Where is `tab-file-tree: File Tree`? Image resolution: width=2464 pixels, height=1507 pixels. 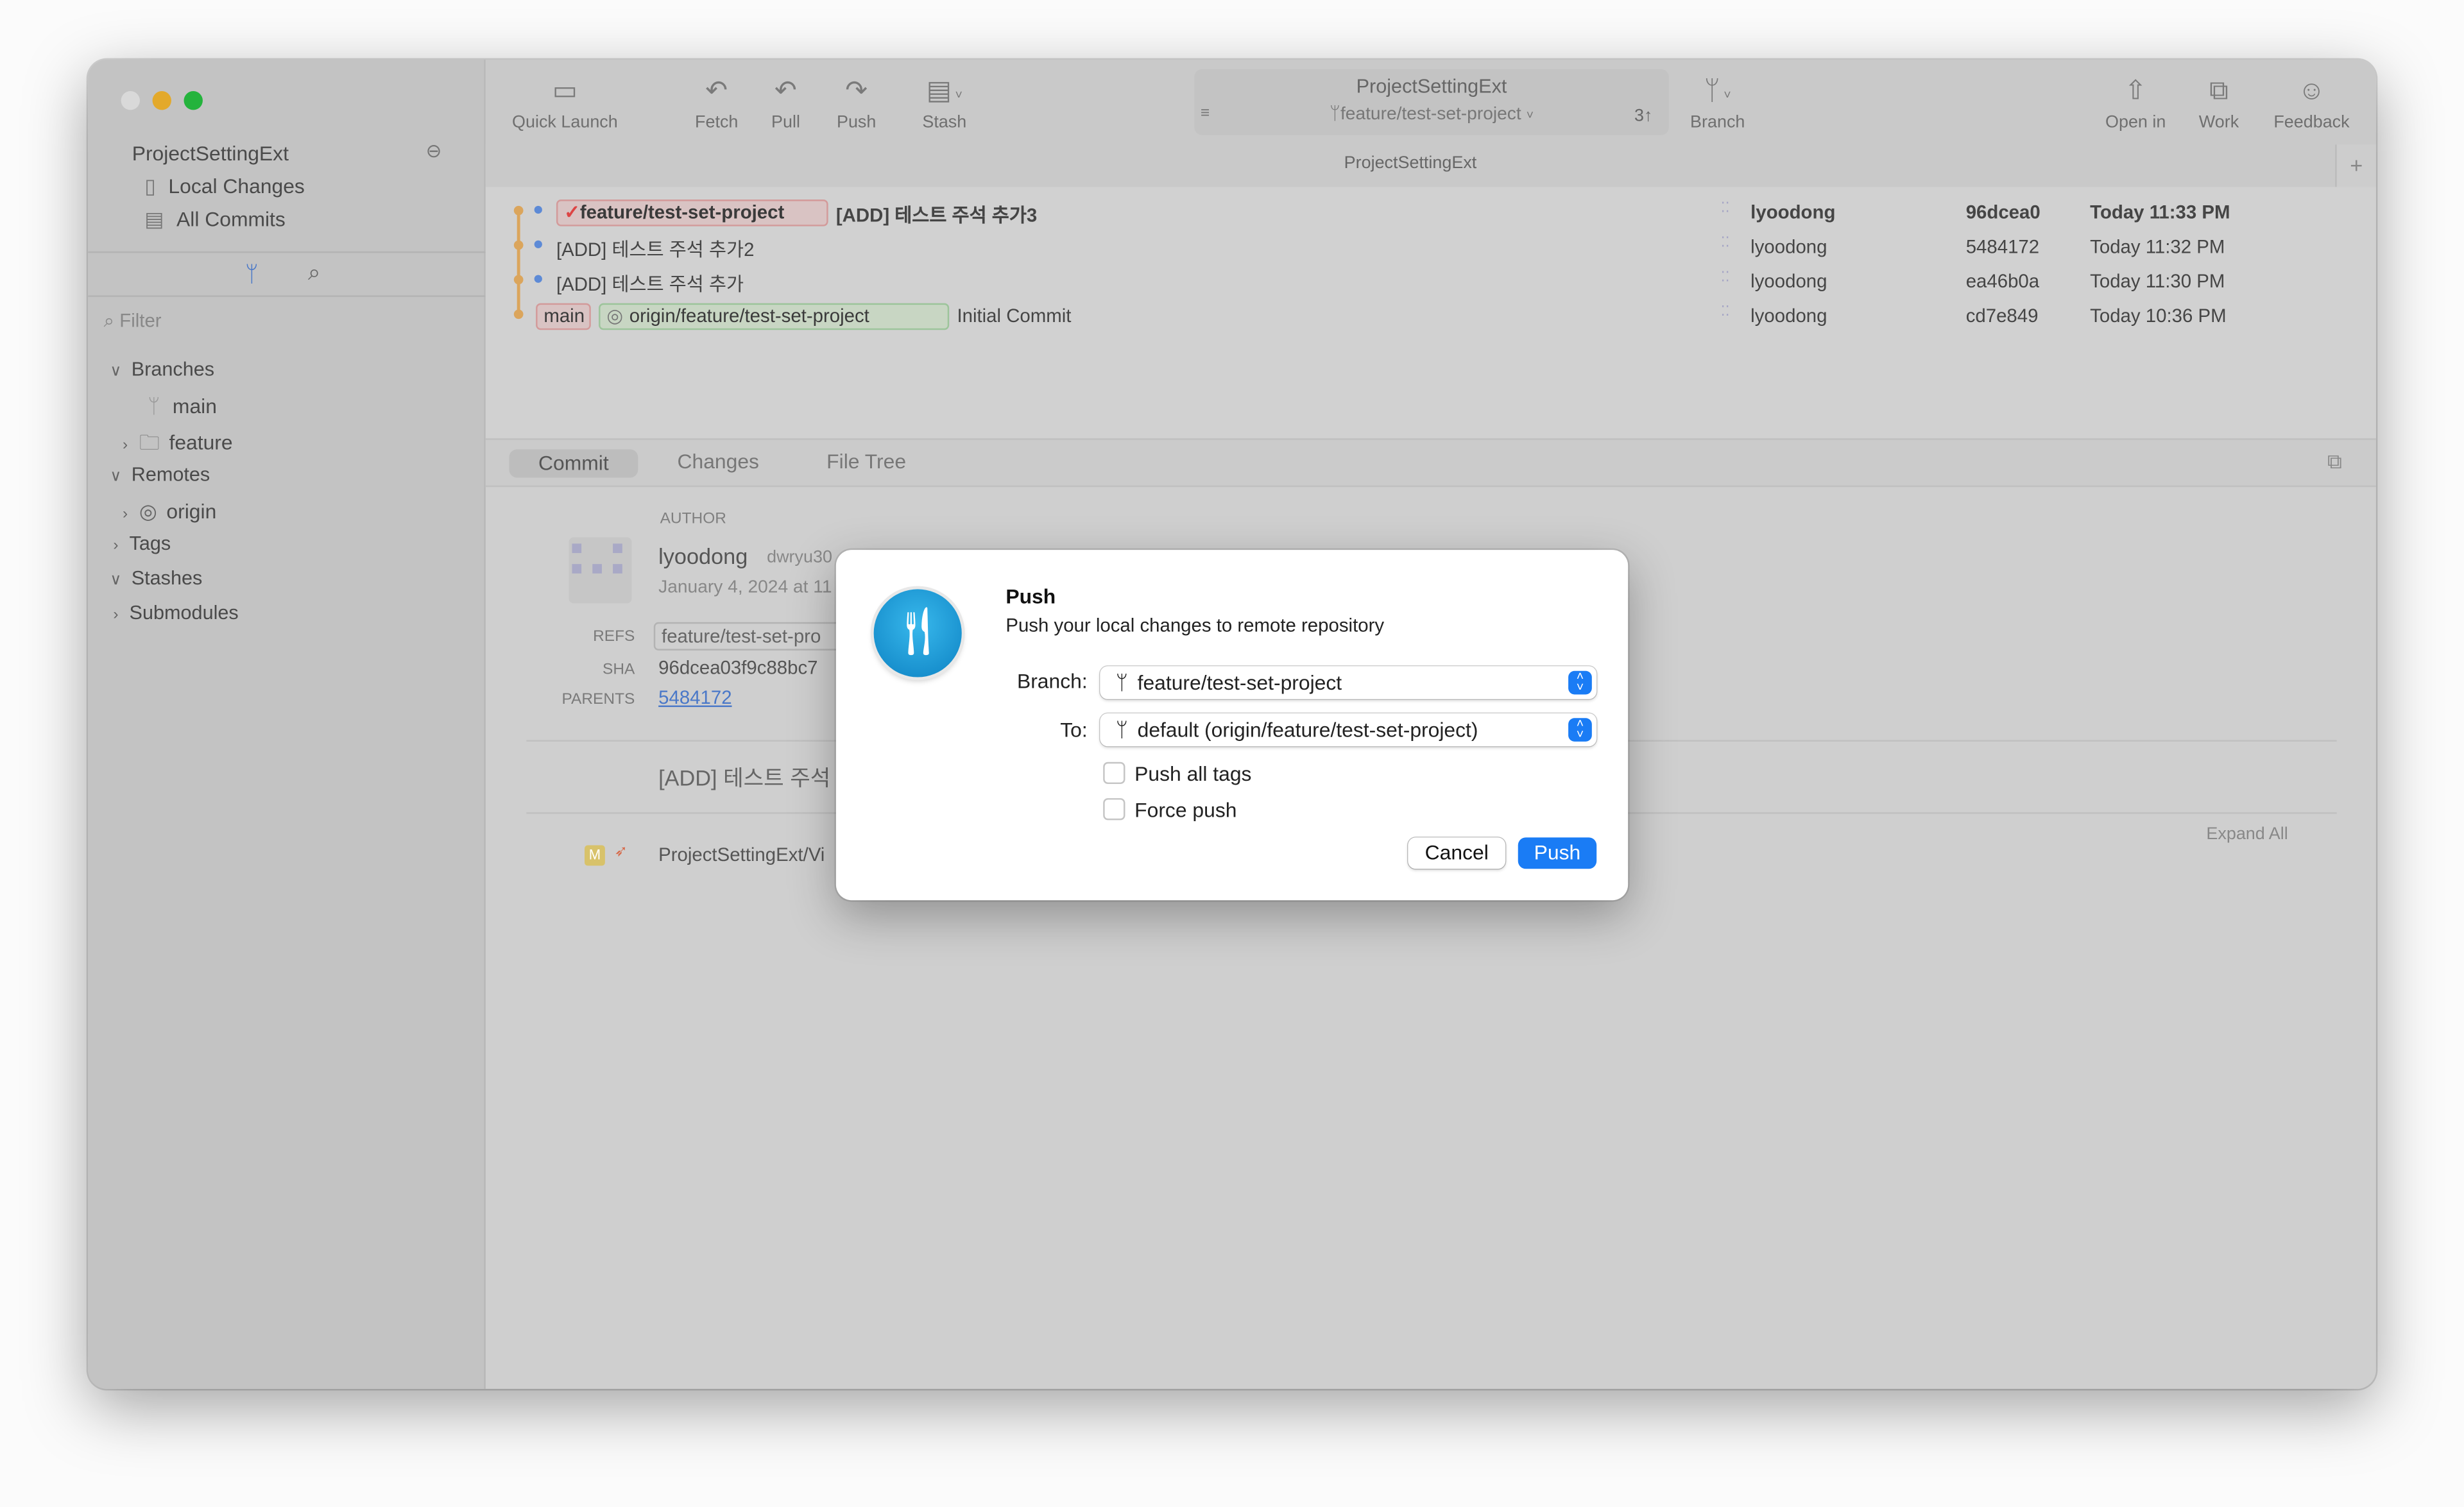
tab-file-tree: File Tree is located at coordinates (866, 461).